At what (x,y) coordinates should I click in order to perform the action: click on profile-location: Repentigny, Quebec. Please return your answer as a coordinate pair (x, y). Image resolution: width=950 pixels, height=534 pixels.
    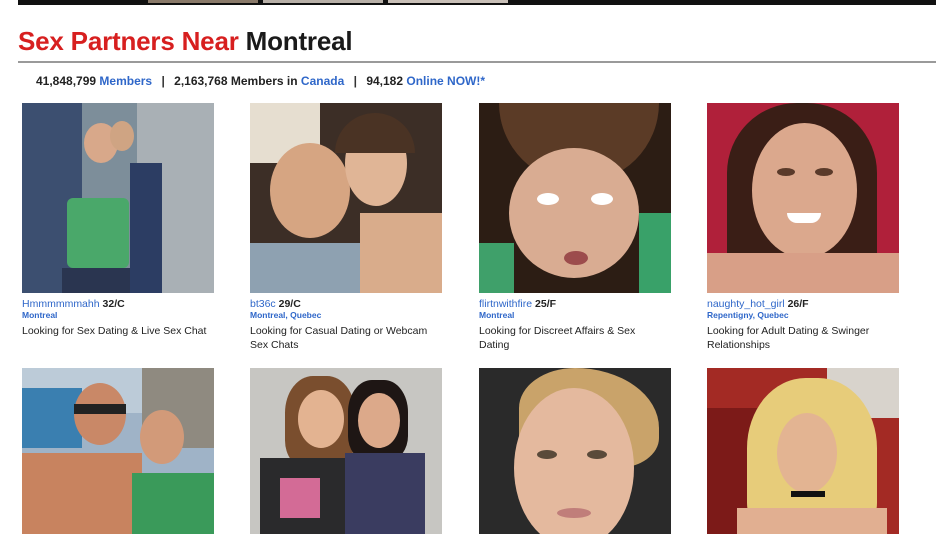
    Looking at the image, I should click on (803, 315).